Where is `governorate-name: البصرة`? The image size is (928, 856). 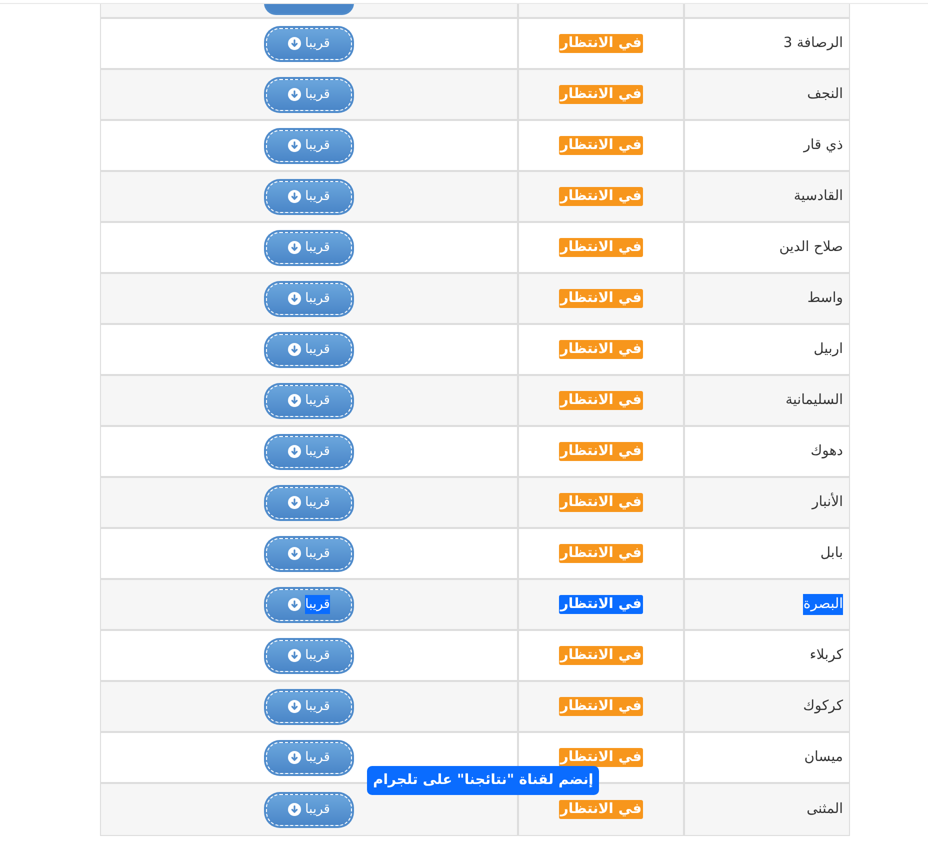 governorate-name: البصرة is located at coordinates (823, 604).